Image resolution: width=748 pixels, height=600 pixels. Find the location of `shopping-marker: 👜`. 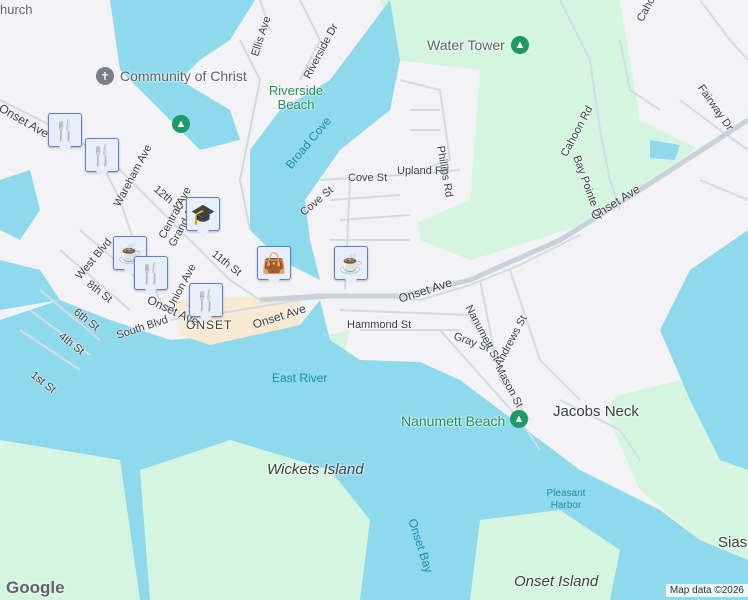

shopping-marker: 👜 is located at coordinates (274, 266).